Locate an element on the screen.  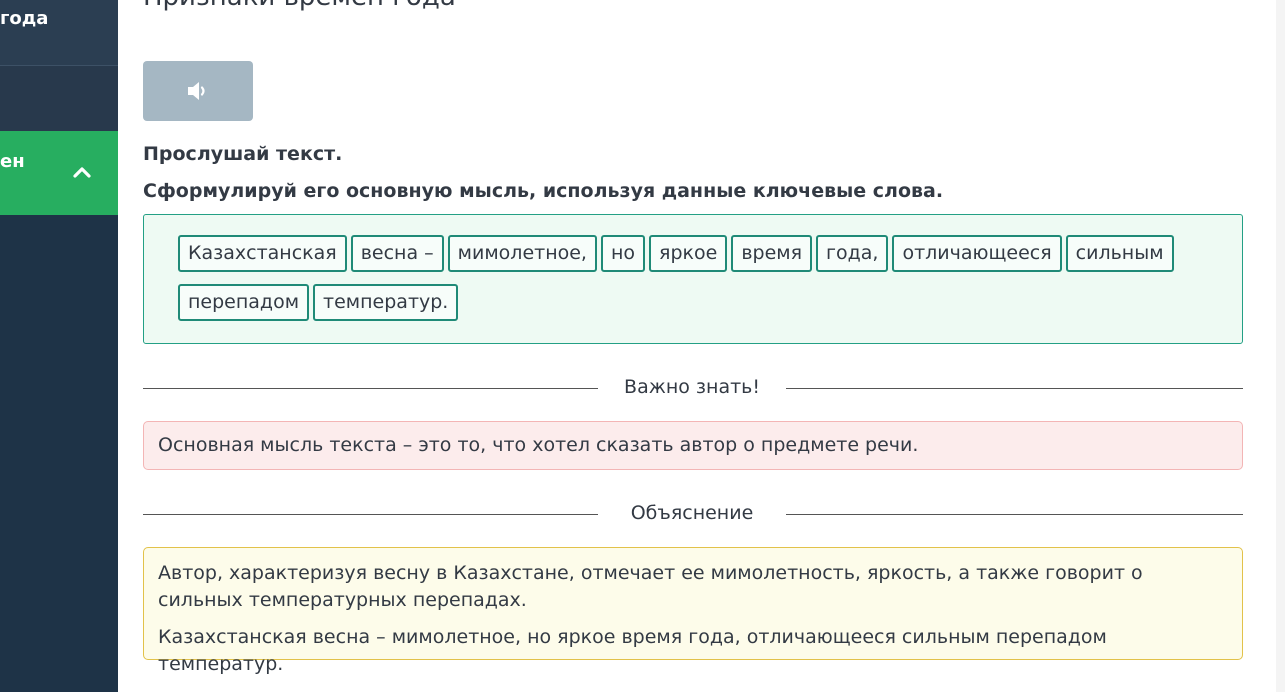
sidebar-item-blank is located at coordinates (59, 98).